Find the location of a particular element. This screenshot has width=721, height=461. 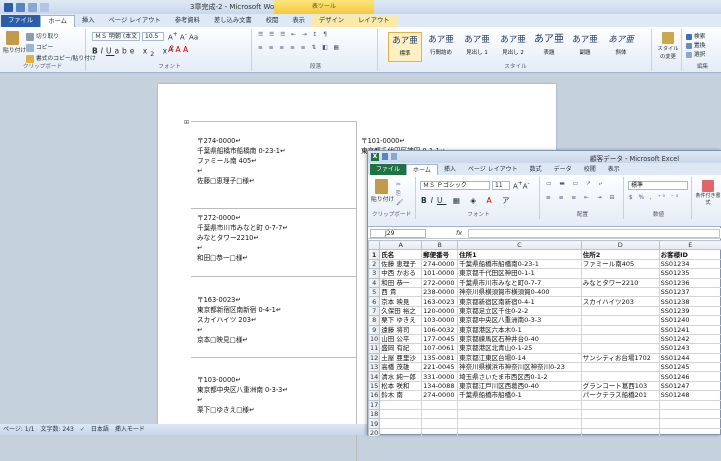

find-button: 検索 is located at coordinates (695, 35).